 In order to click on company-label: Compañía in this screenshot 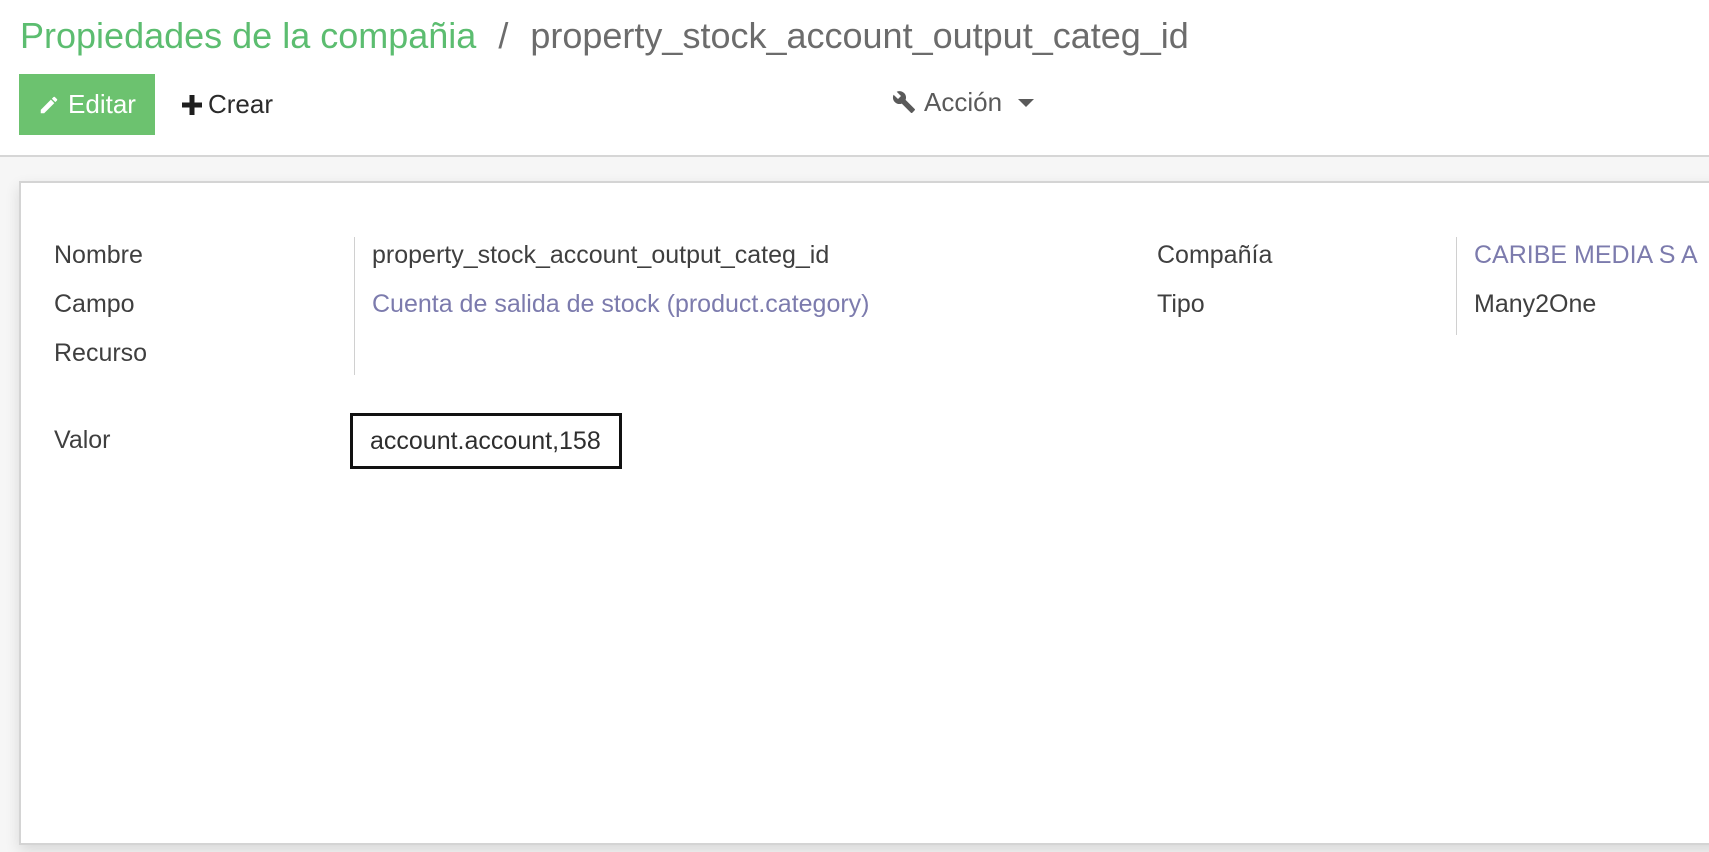, I will do `click(1215, 255)`.